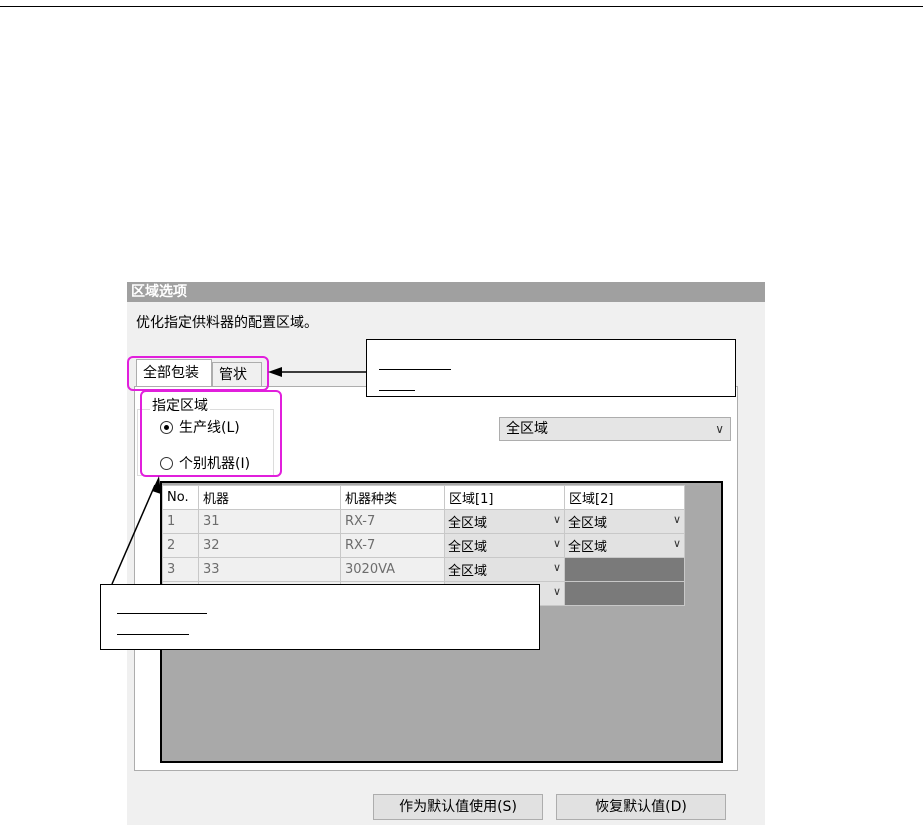 Image resolution: width=923 pixels, height=825 pixels. What do you see at coordinates (641, 807) in the screenshot?
I see `restore-default-button: 恢复默认值(D)` at bounding box center [641, 807].